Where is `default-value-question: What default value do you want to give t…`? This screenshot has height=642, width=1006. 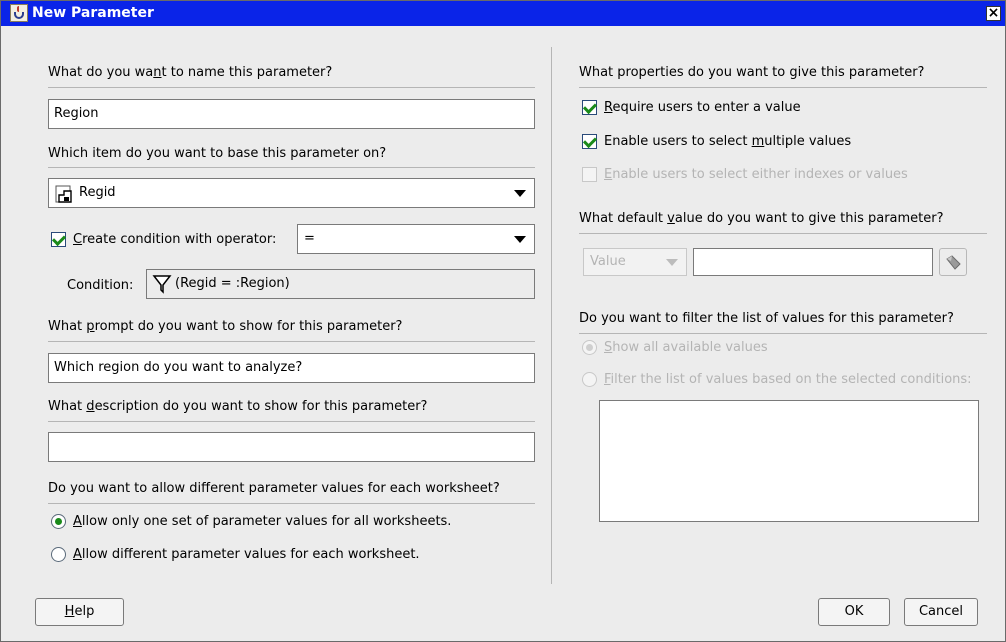
default-value-question: What default value do you want to give t… is located at coordinates (761, 218).